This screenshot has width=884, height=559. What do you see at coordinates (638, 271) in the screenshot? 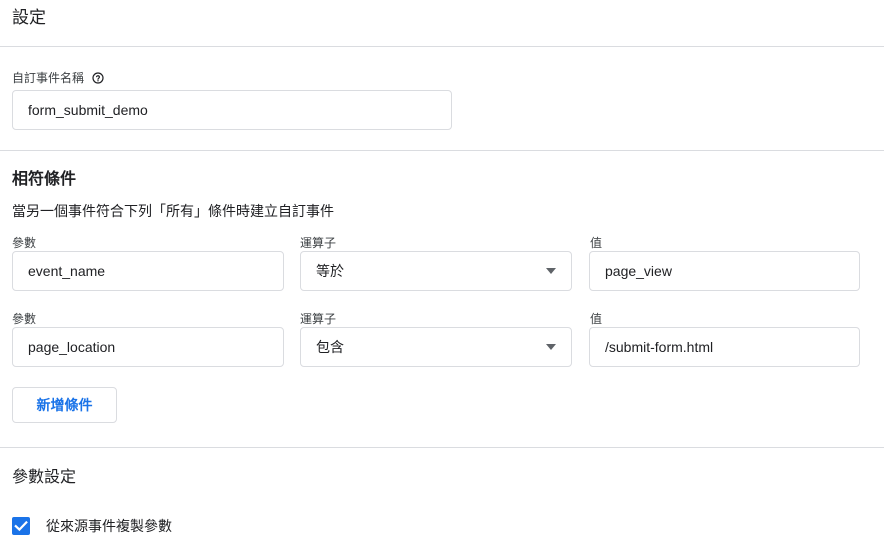
I see `value-value: page_view` at bounding box center [638, 271].